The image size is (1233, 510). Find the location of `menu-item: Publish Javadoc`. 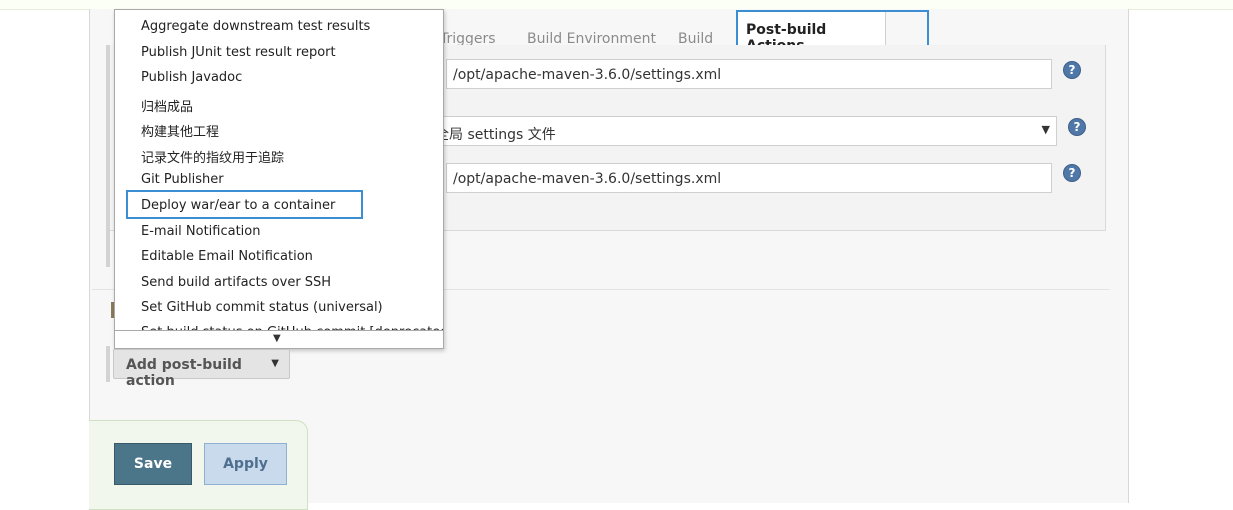

menu-item: Publish Javadoc is located at coordinates (191, 77).